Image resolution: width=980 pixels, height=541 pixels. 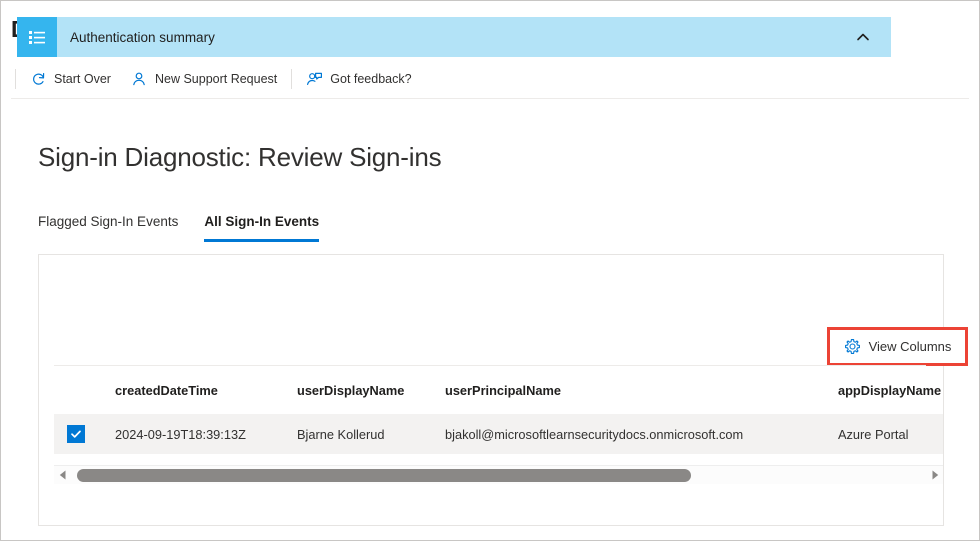 What do you see at coordinates (314, 78) in the screenshot?
I see `feedback-person-icon` at bounding box center [314, 78].